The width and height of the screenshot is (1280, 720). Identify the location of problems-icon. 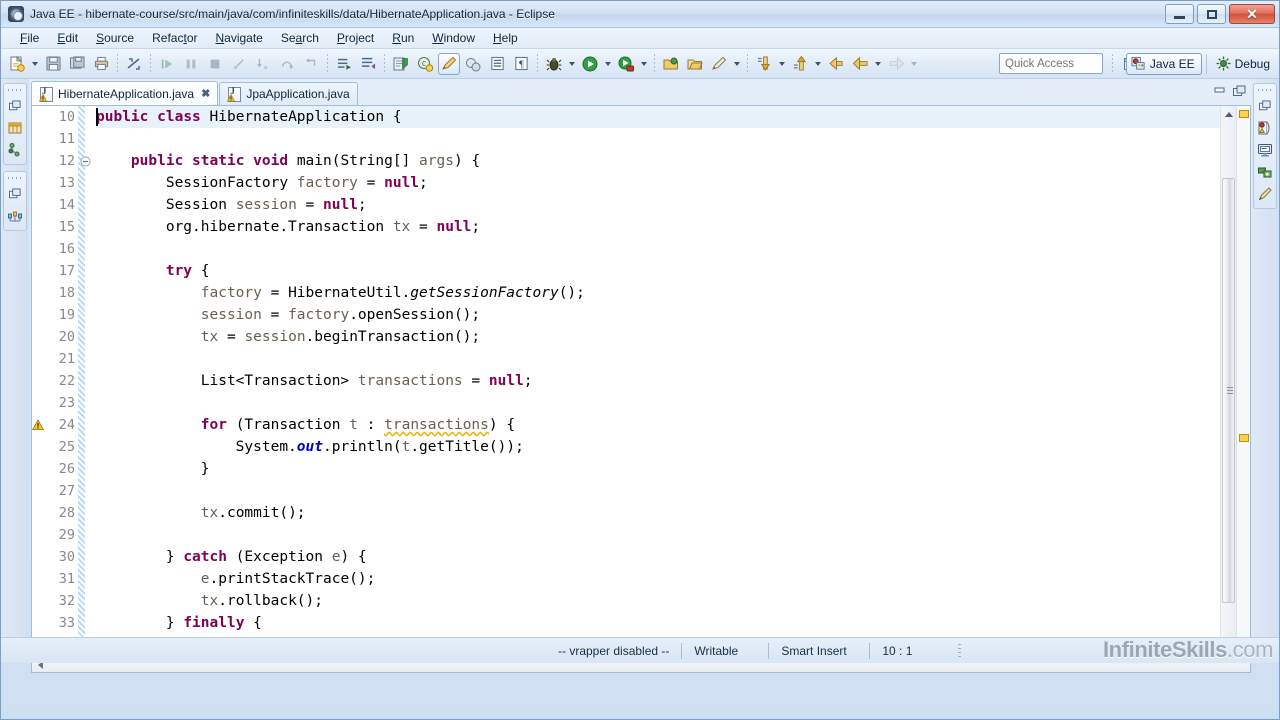
(1265, 128).